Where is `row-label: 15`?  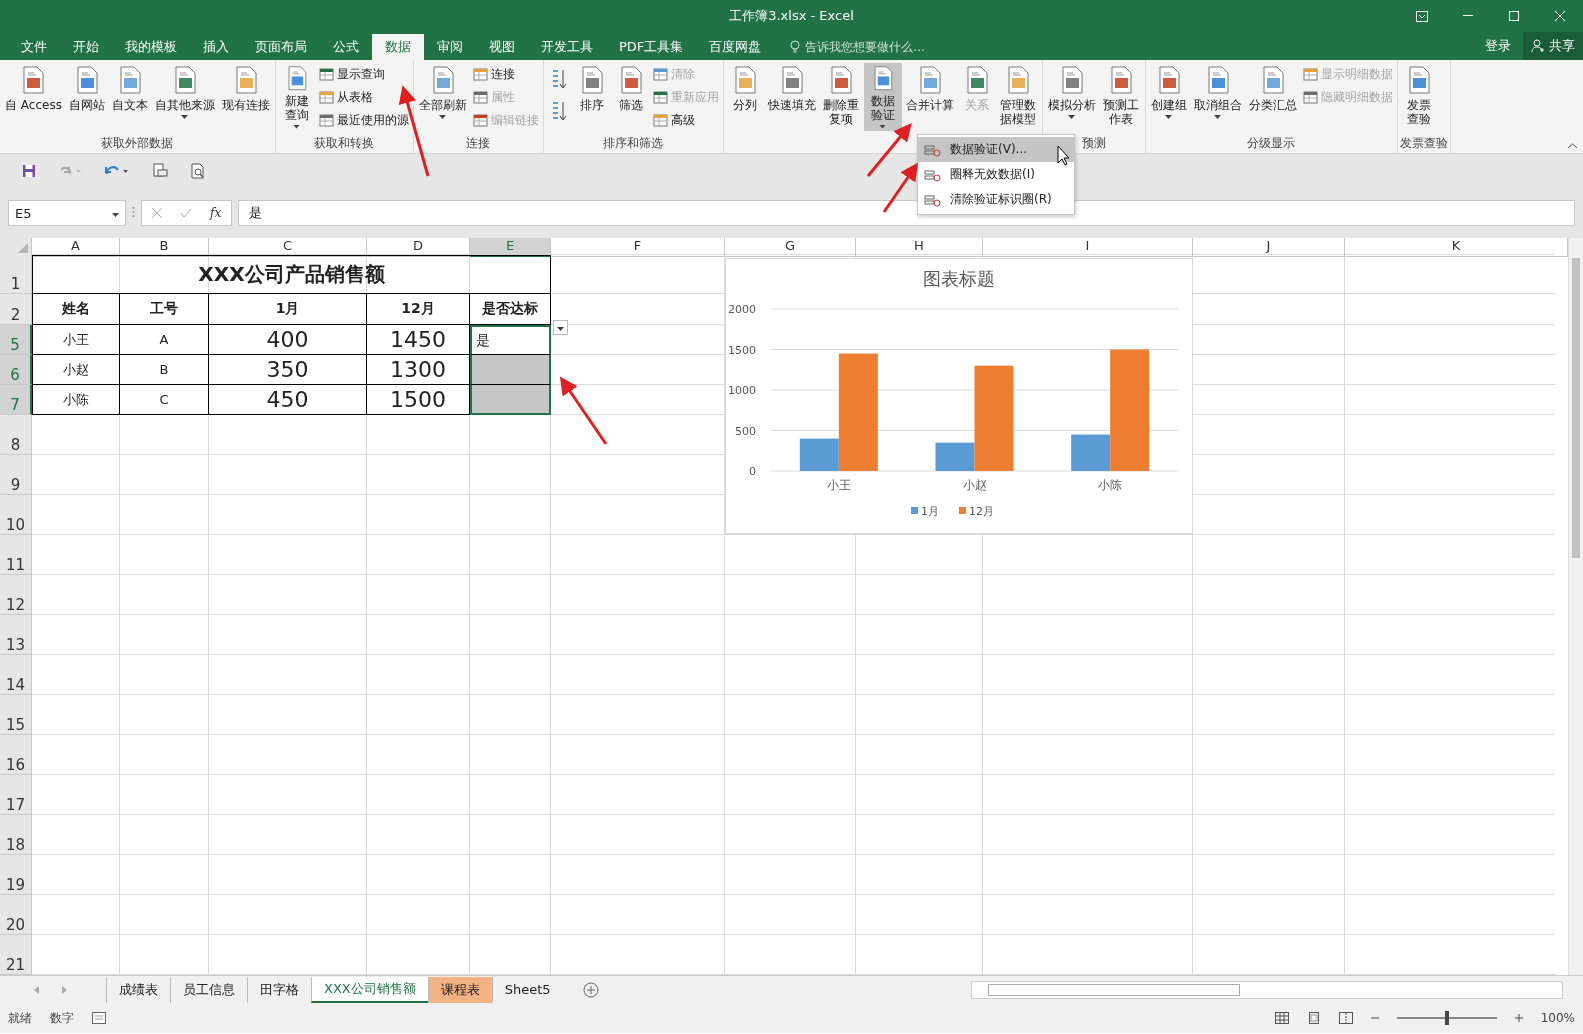
row-label: 15 is located at coordinates (16, 715).